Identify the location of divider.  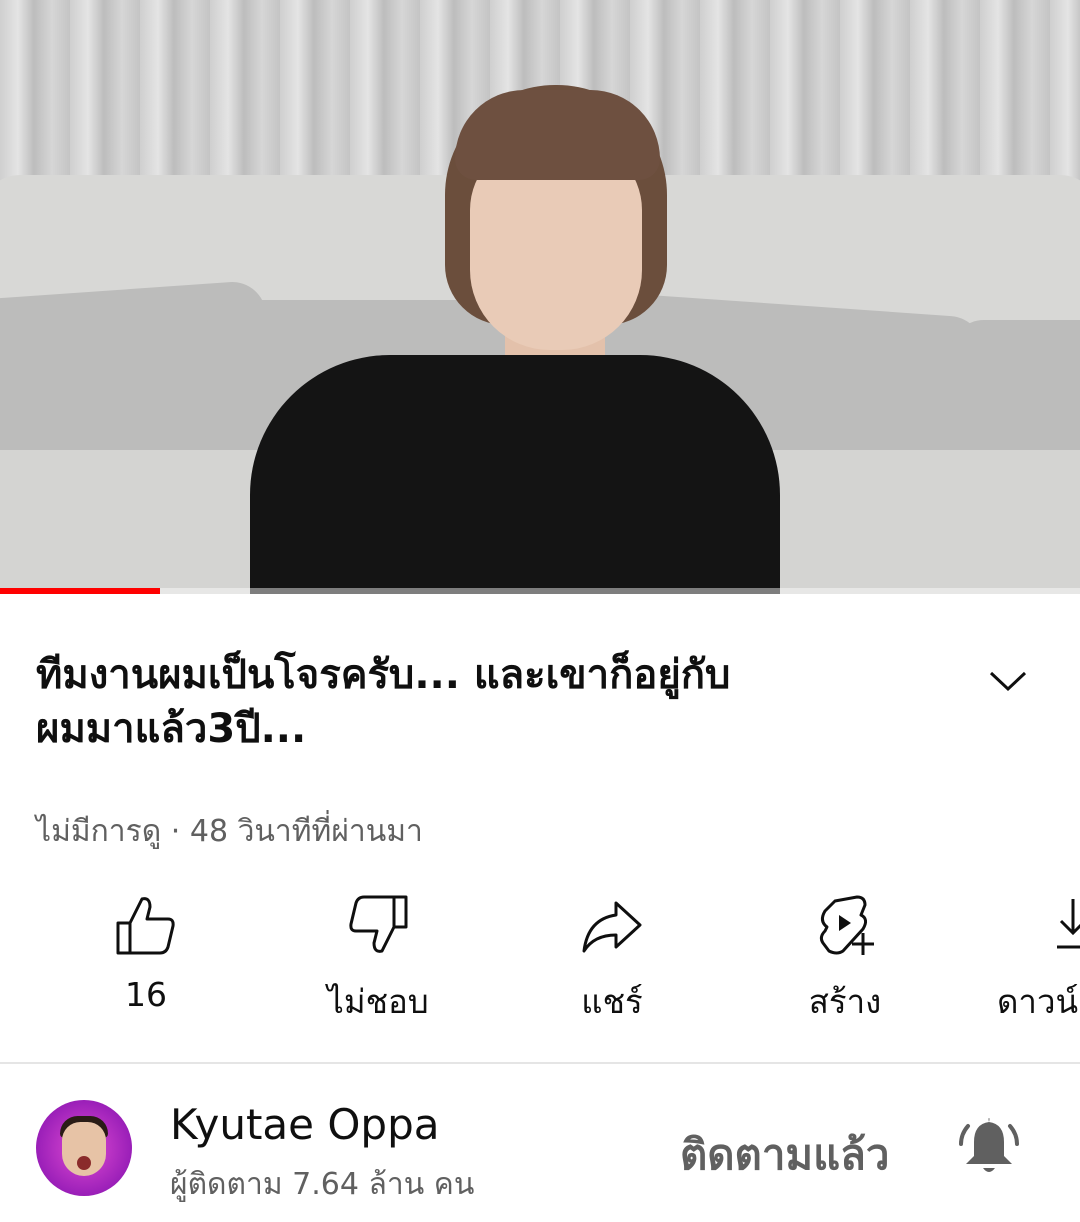
(540, 1063).